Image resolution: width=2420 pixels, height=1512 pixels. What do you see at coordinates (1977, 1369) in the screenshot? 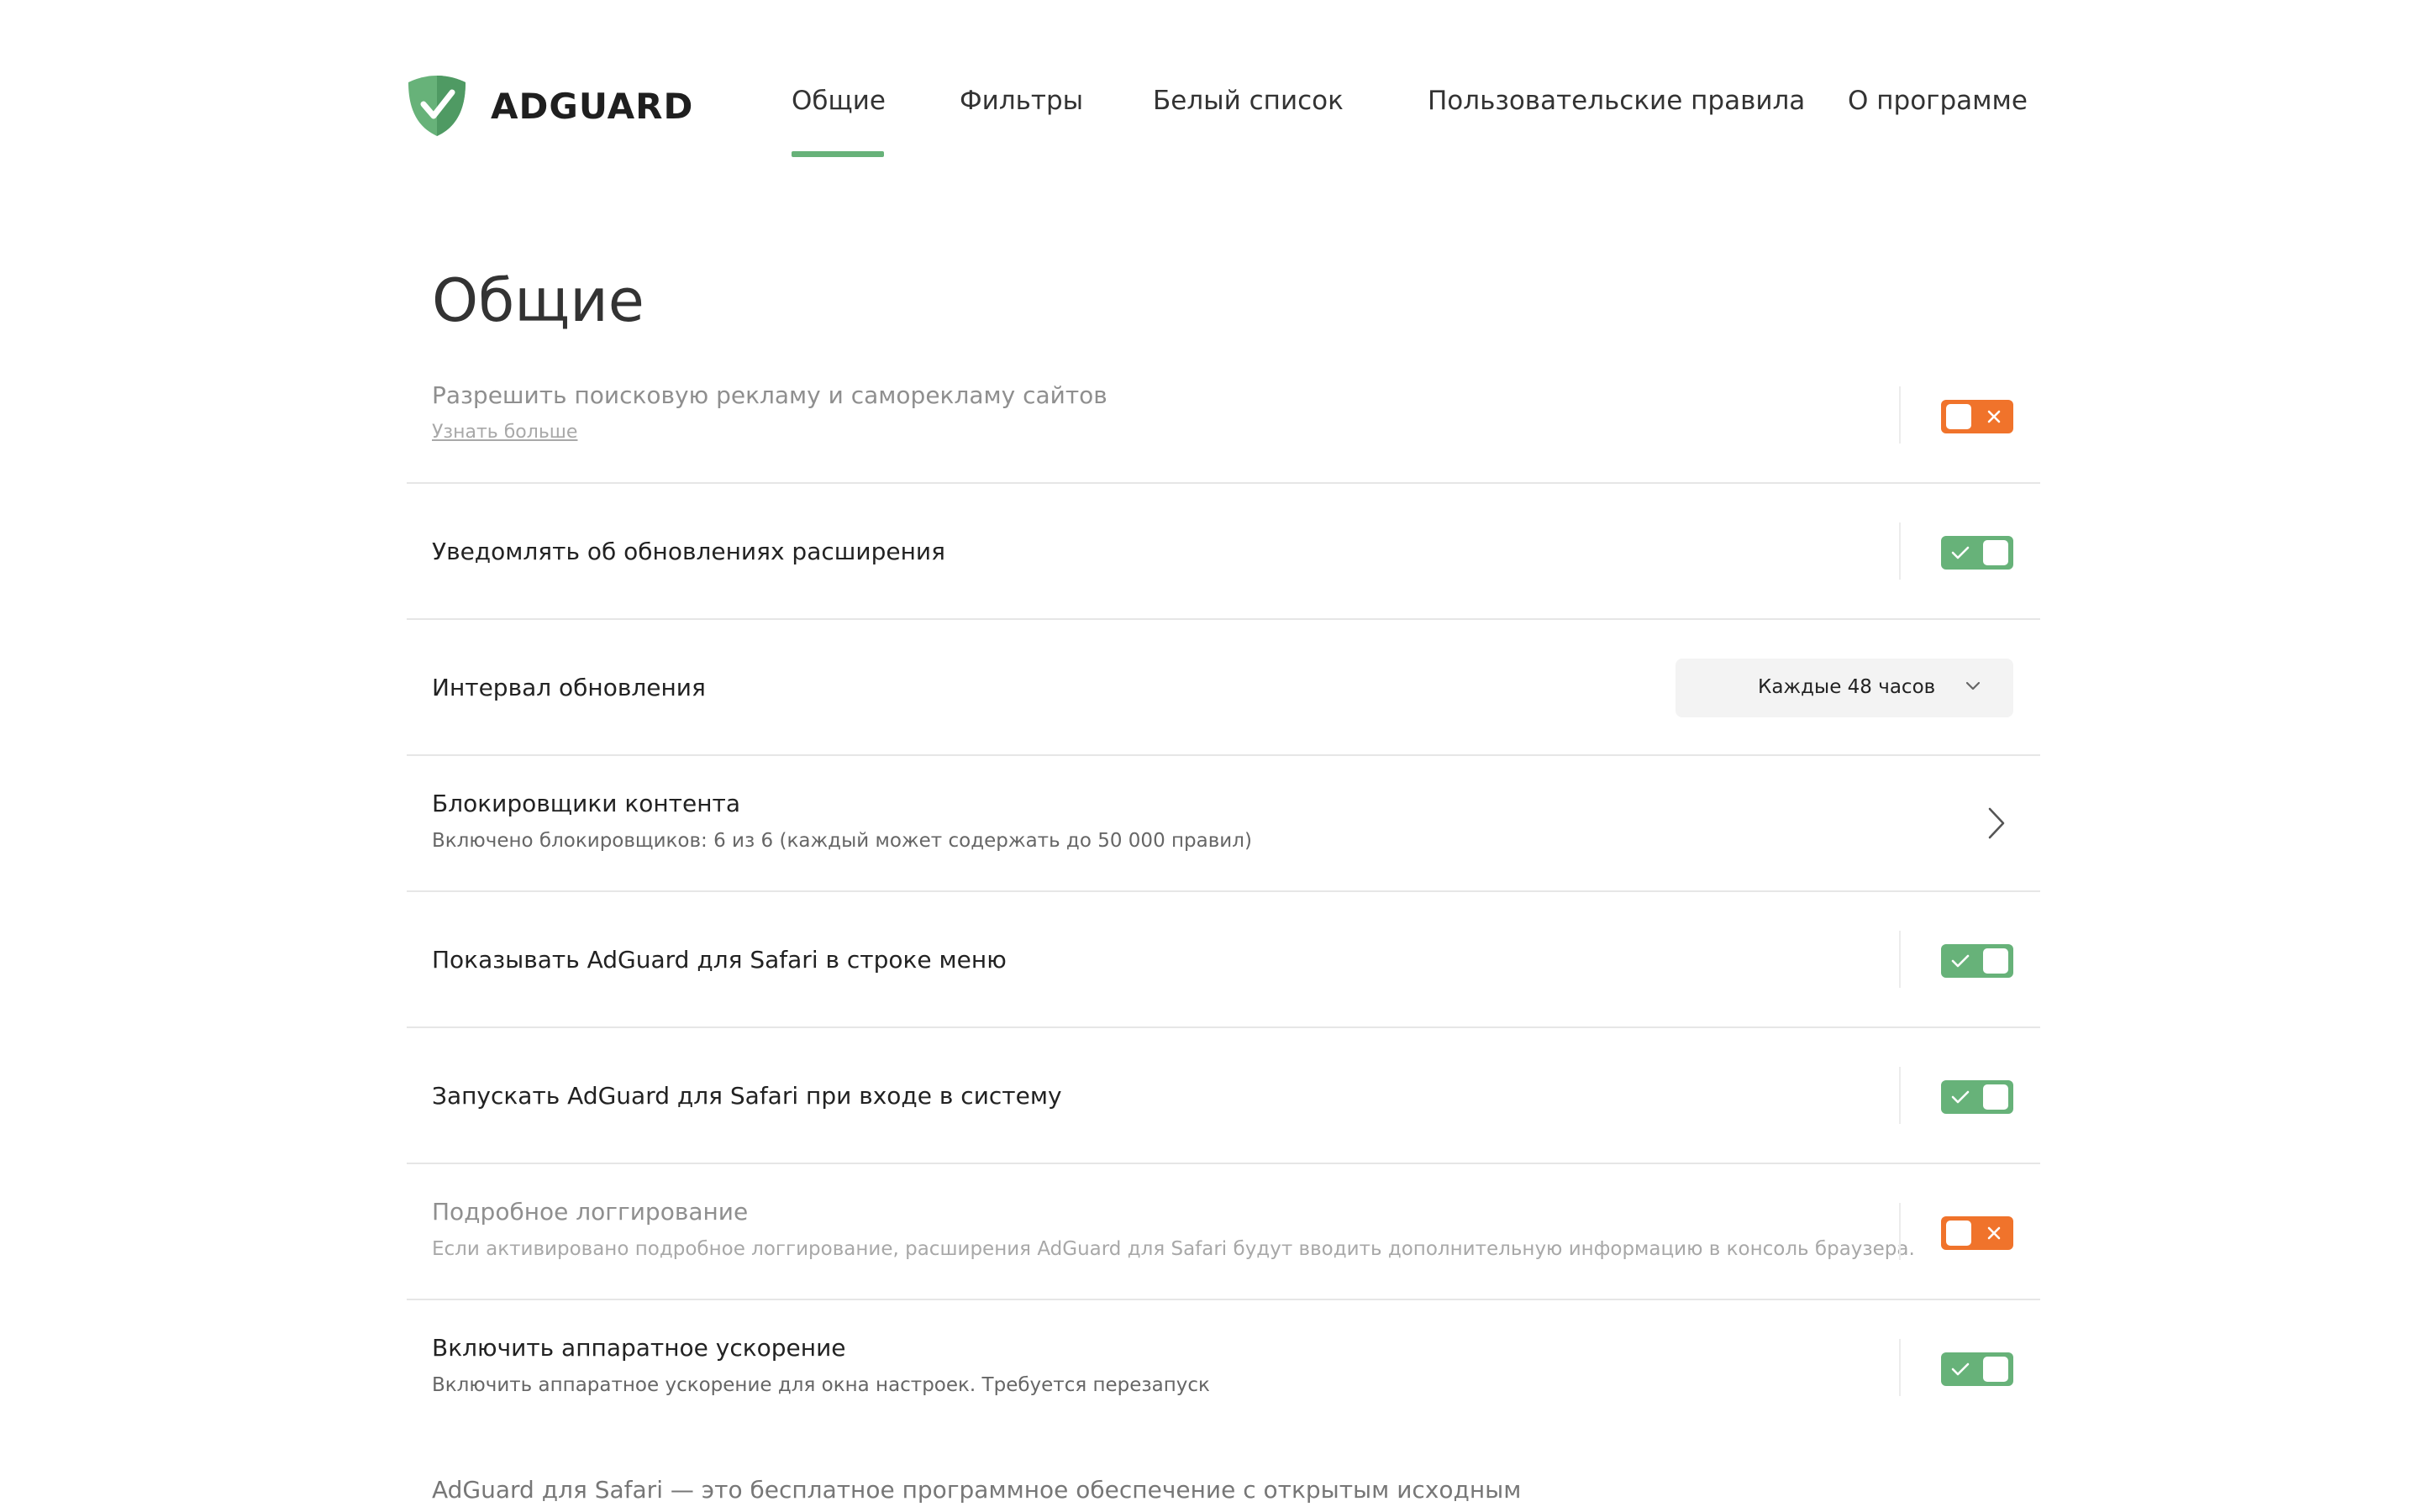
I see `hardware-acceleration-toggle` at bounding box center [1977, 1369].